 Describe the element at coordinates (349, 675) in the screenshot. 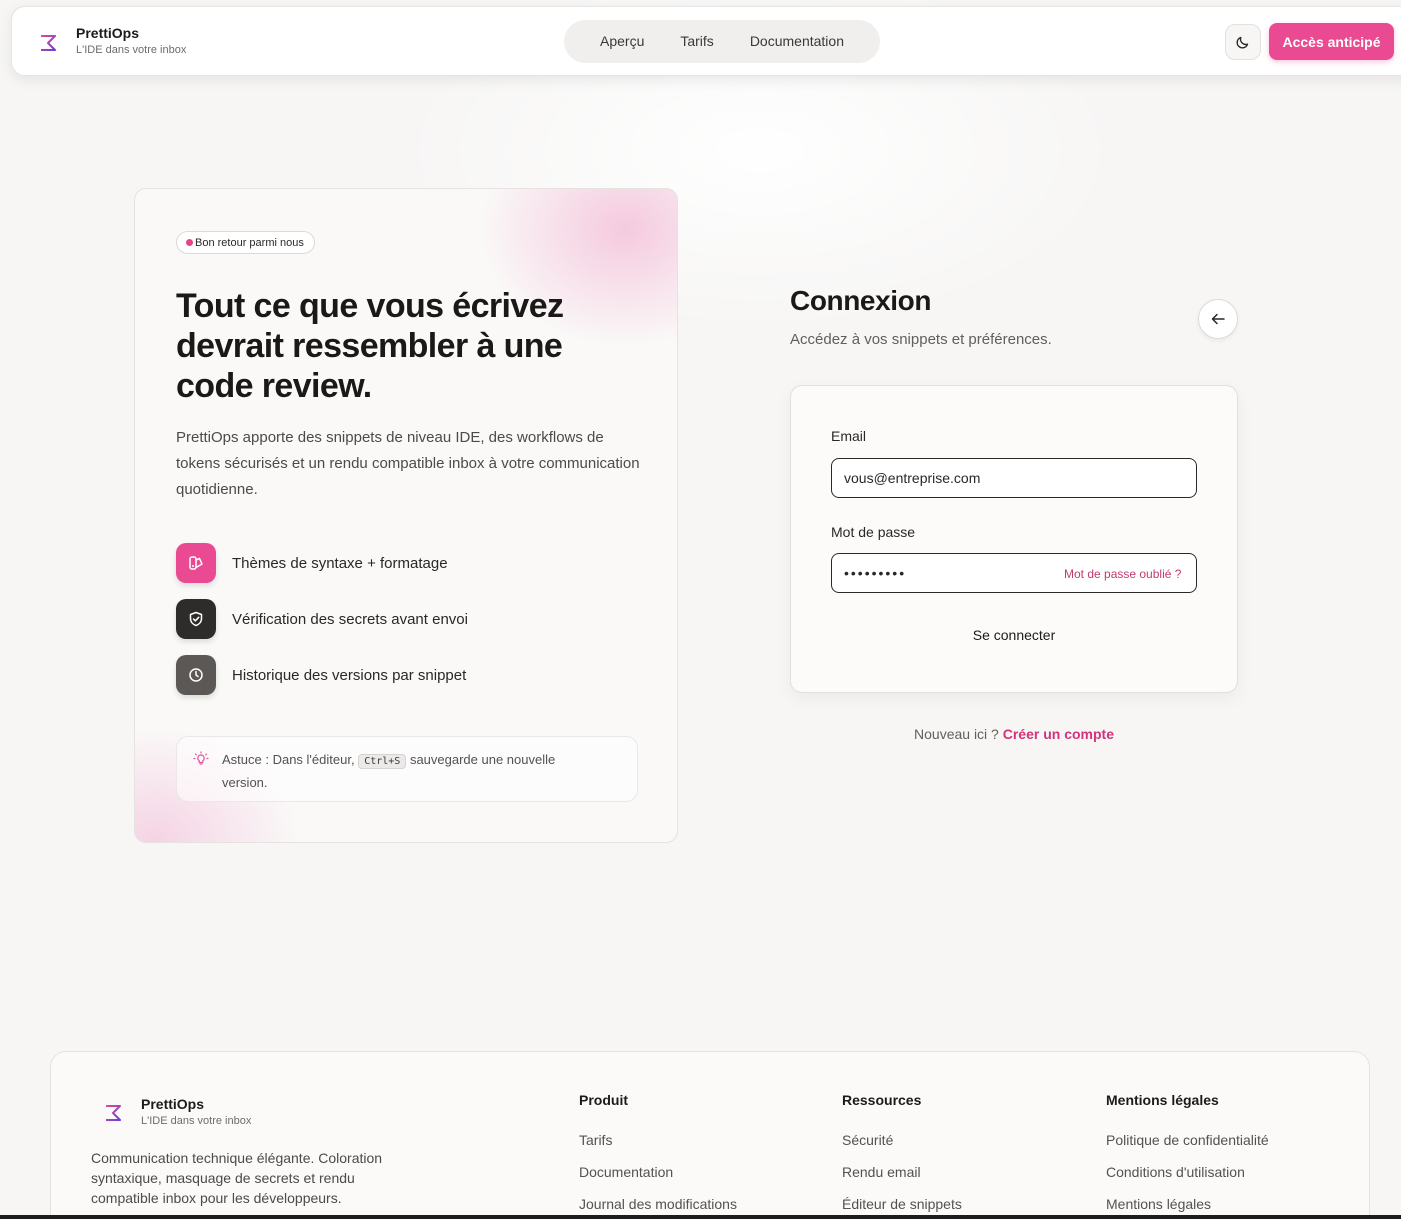

I see `feature-label: Historique des versions par snippet` at that location.